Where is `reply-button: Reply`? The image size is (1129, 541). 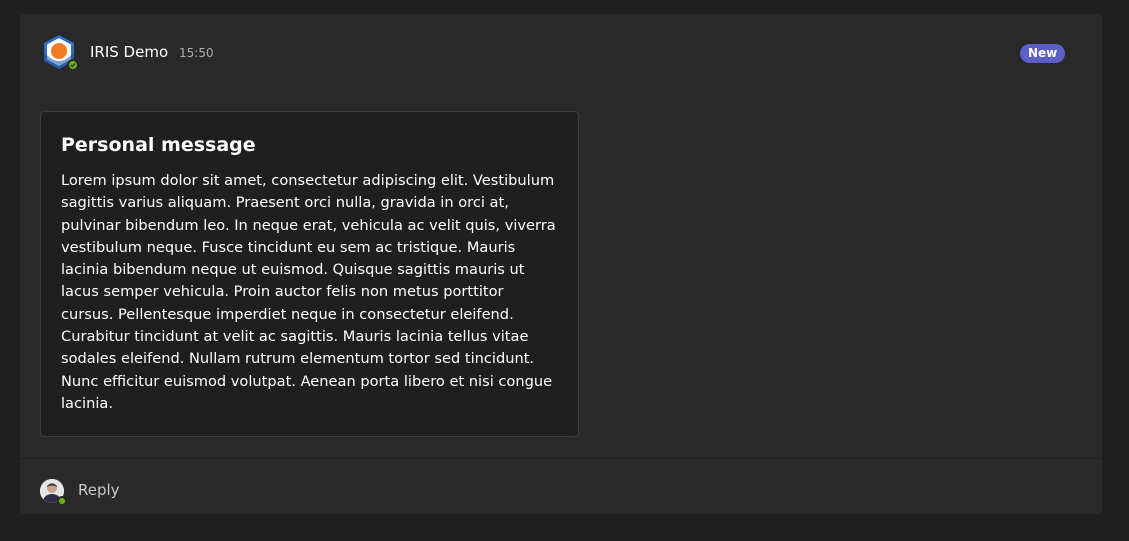
reply-button: Reply is located at coordinates (99, 490).